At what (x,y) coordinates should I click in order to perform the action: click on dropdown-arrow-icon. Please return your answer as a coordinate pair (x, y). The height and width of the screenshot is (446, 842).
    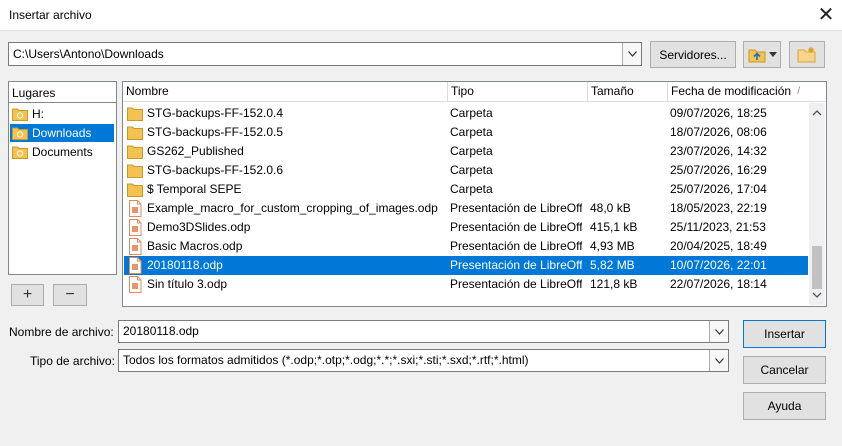
    Looking at the image, I should click on (773, 54).